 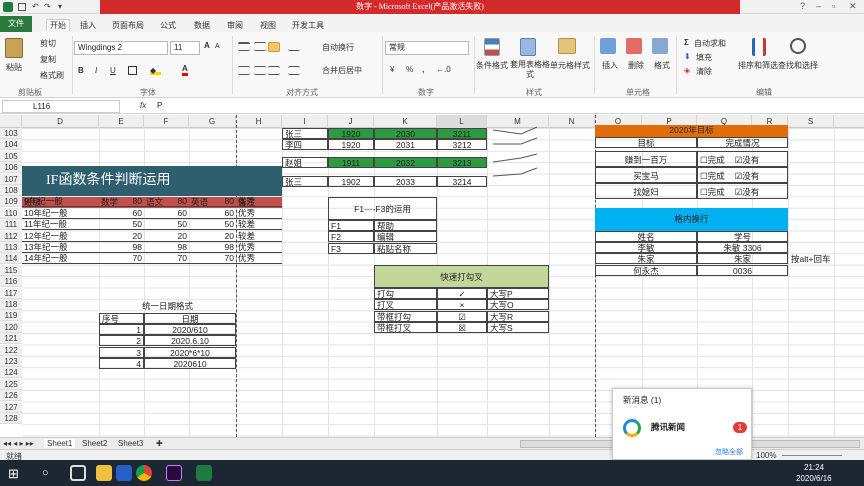 I want to click on close-button: ✕, so click(x=853, y=6).